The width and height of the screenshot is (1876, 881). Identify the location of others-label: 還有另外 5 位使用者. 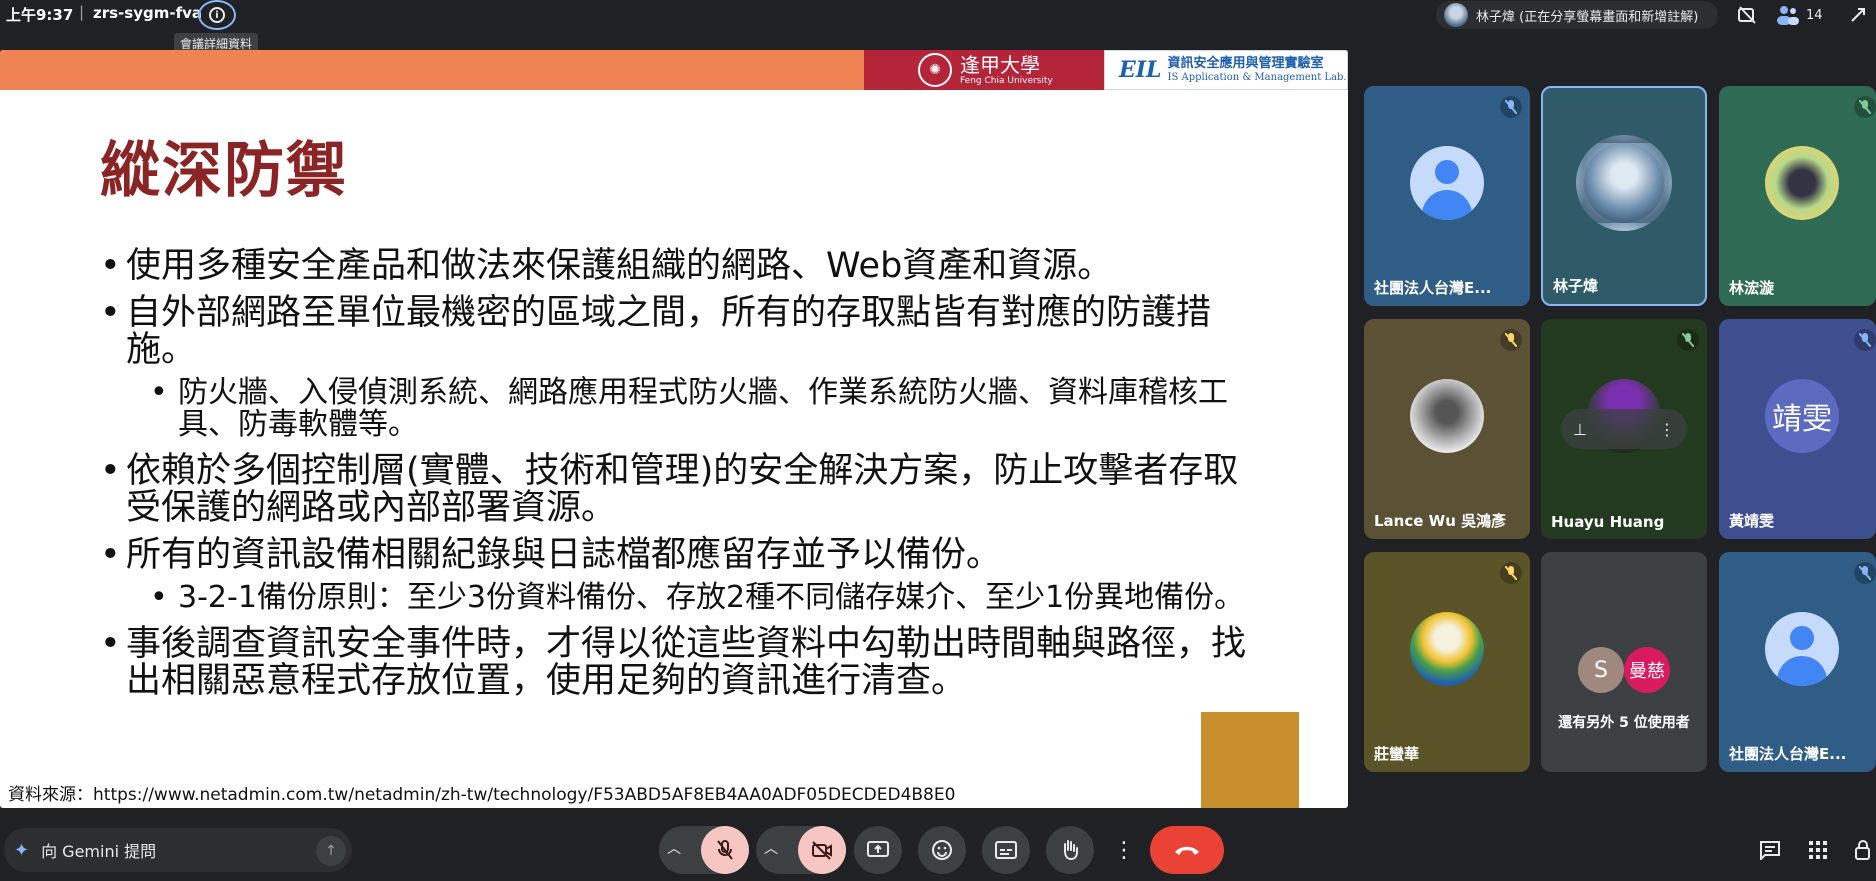
(1624, 723).